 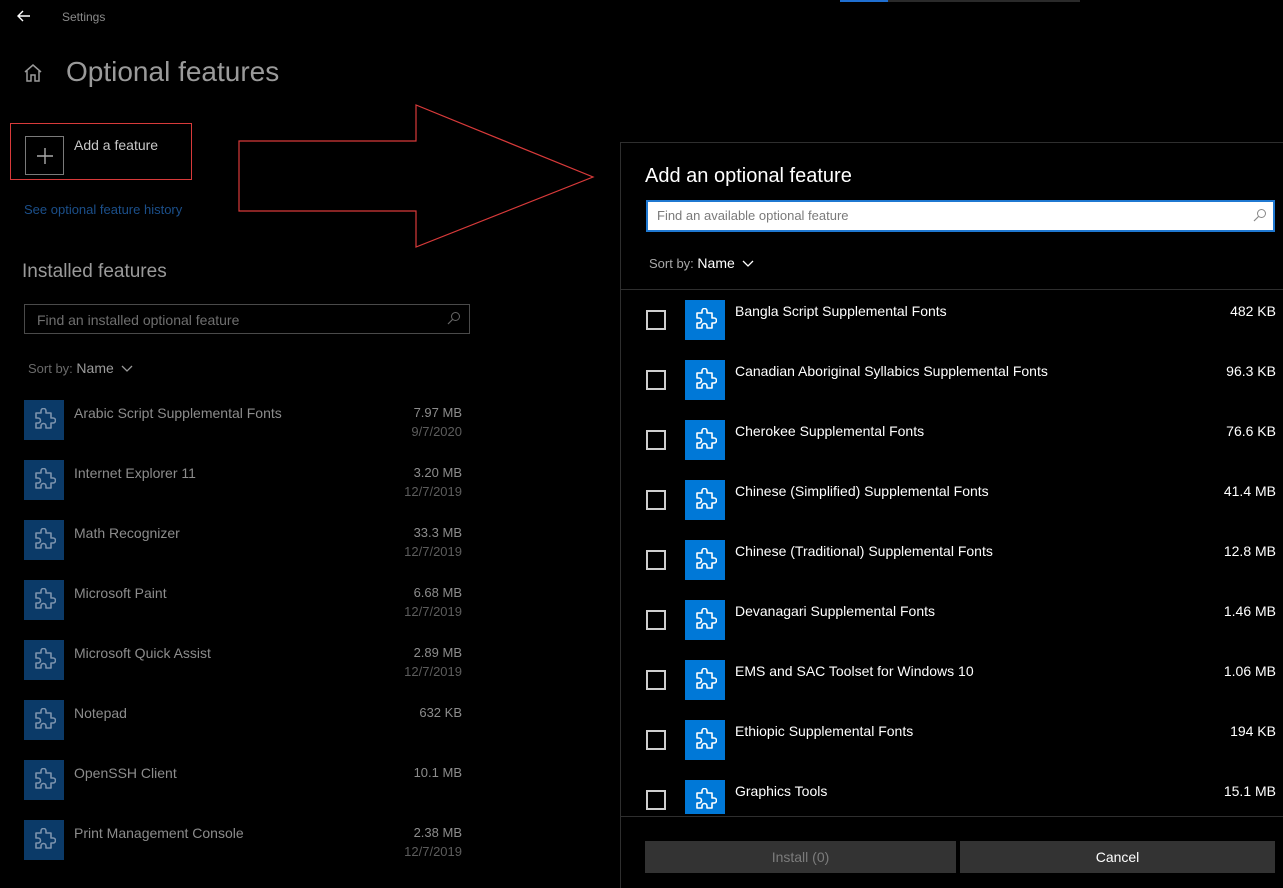 I want to click on installed-sort-dropdown: Sort by: Name, so click(x=80, y=368).